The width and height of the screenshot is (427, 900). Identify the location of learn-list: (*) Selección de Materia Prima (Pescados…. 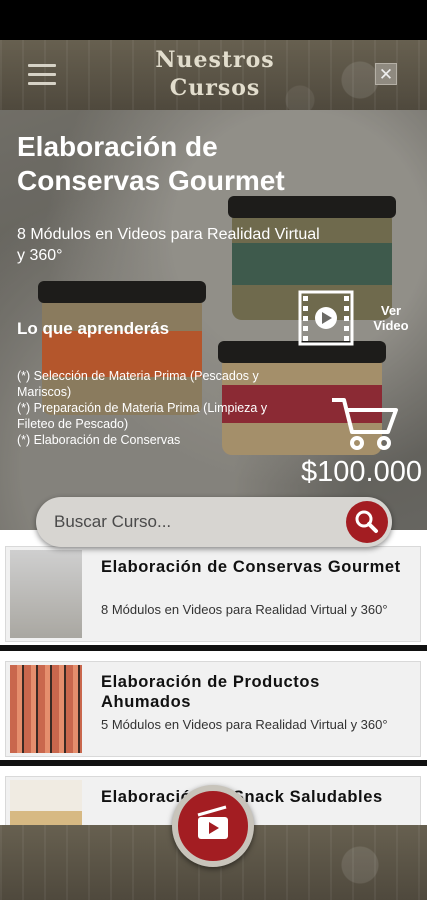
(162, 408).